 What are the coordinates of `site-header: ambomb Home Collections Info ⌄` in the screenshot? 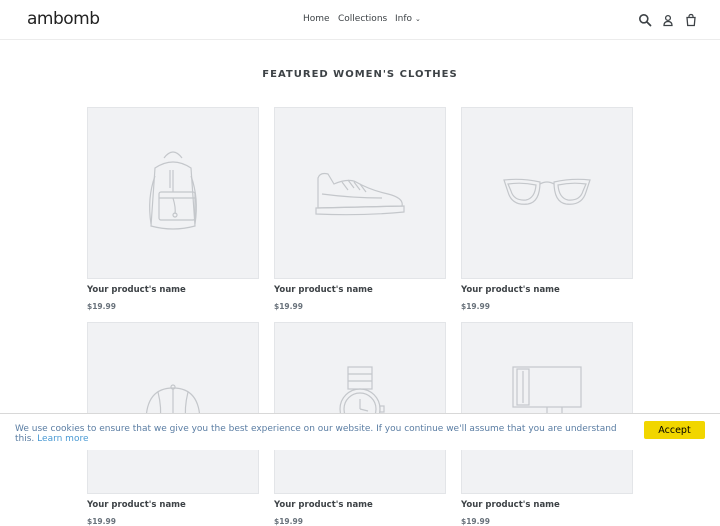 It's located at (360, 20).